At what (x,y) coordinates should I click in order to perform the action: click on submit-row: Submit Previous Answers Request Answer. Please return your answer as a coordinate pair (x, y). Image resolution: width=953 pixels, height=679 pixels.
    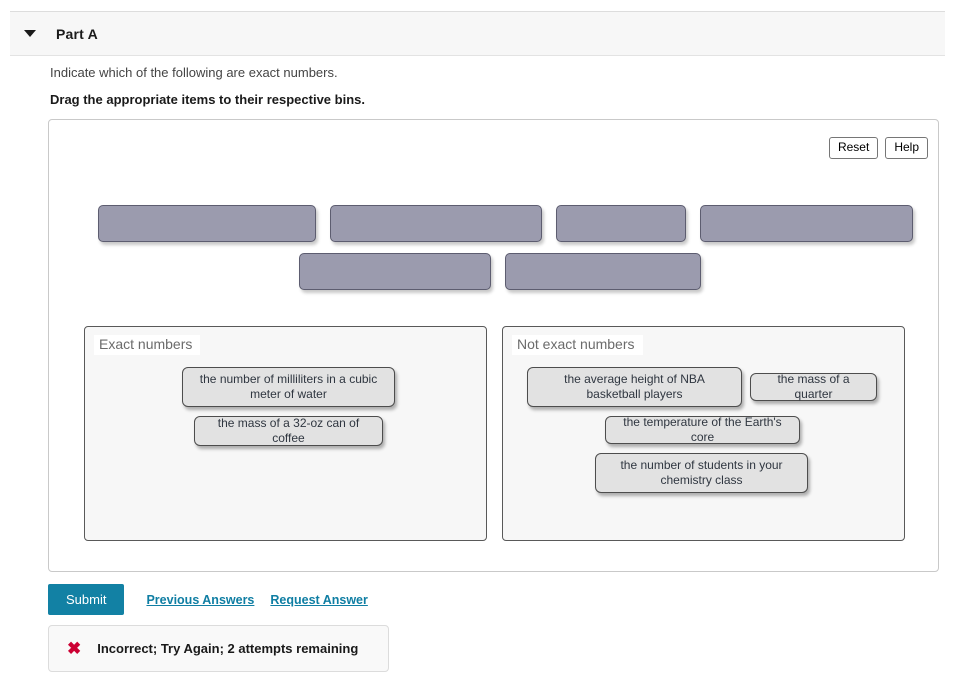
    Looking at the image, I should click on (208, 599).